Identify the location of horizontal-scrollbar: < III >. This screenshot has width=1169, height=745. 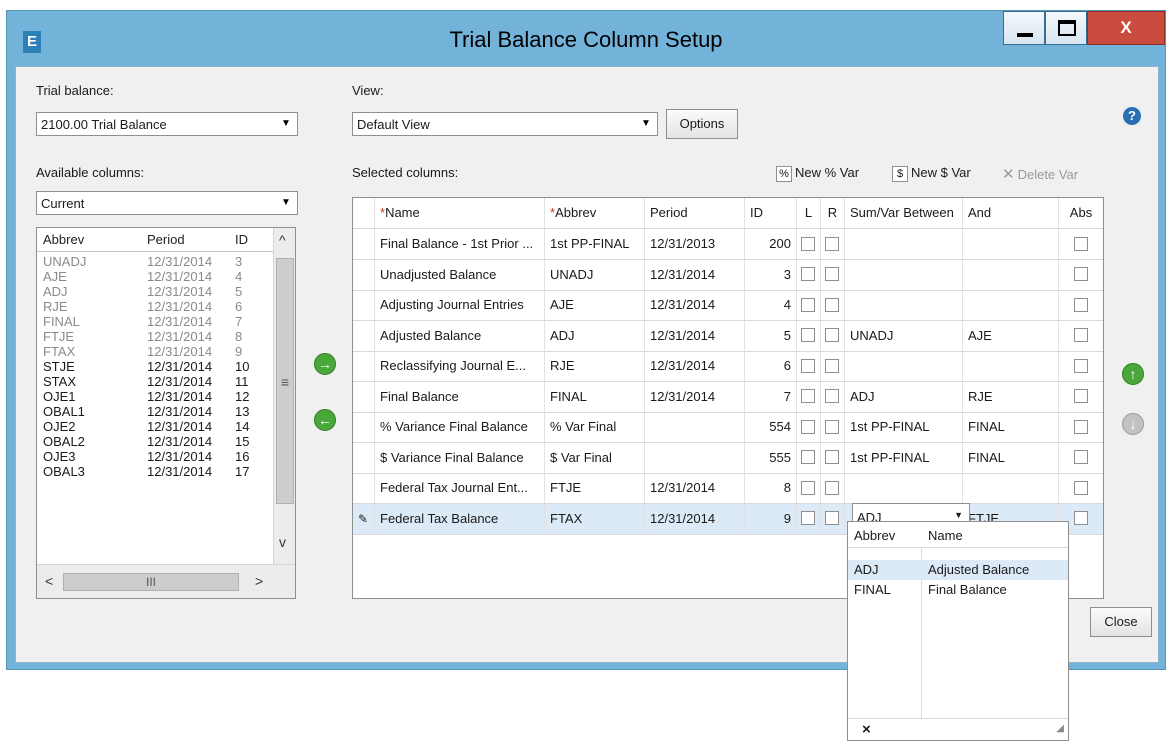
(166, 581).